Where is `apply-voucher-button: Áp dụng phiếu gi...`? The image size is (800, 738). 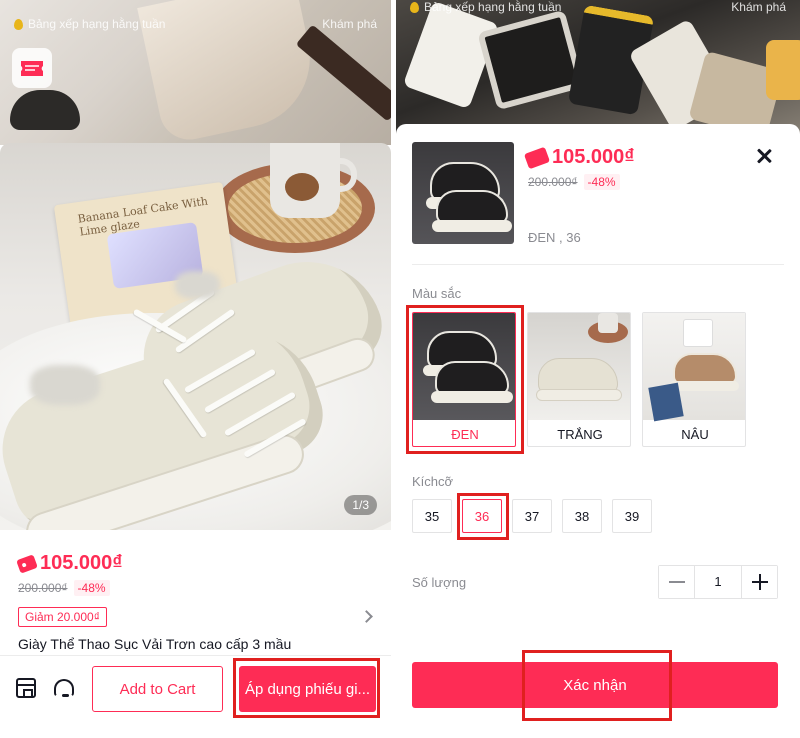 apply-voucher-button: Áp dụng phiếu gi... is located at coordinates (307, 689).